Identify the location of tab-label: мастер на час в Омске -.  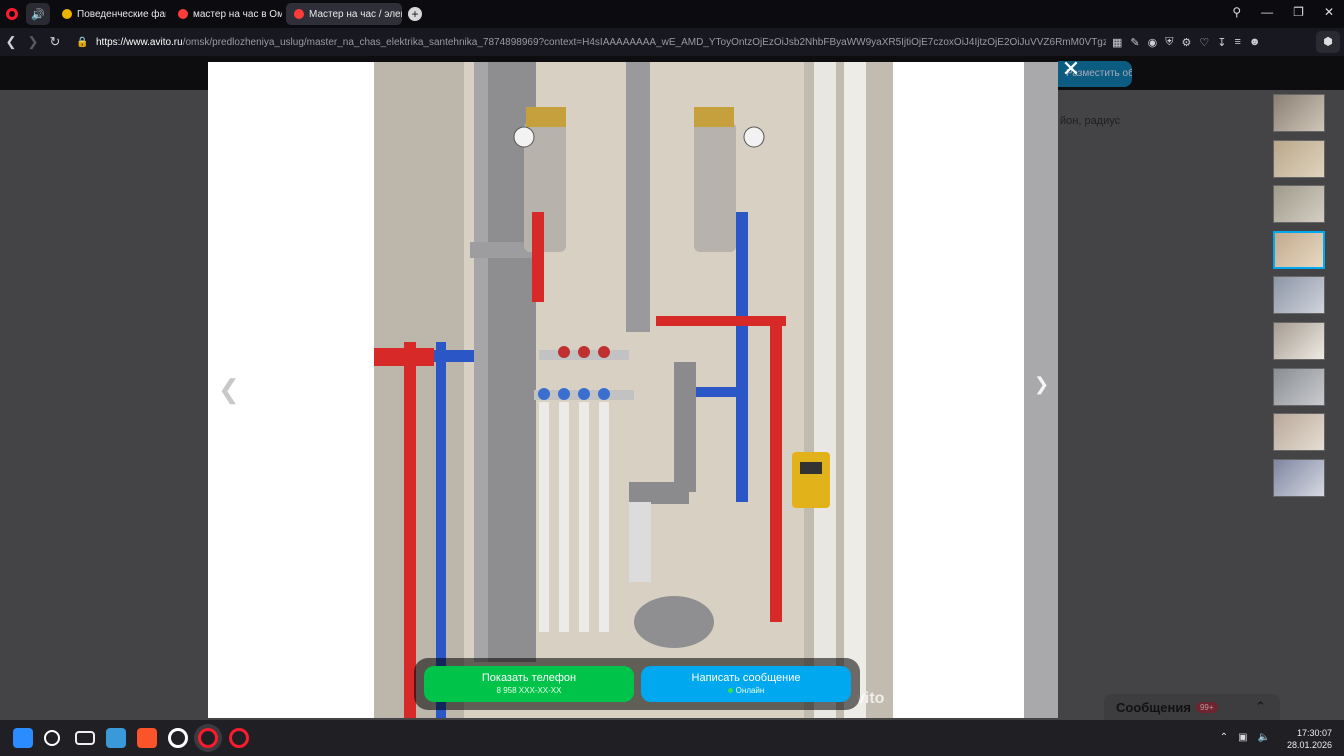
(237, 14).